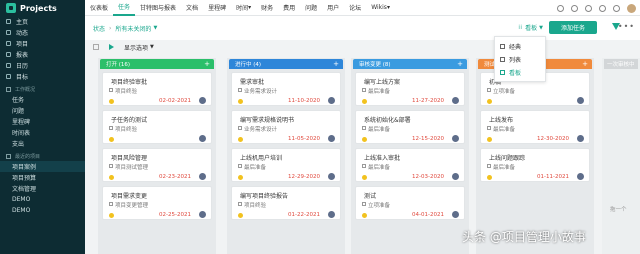 This screenshot has height=254, width=640. Describe the element at coordinates (42, 132) in the screenshot. I see `sidebar-item-timesheets: 时间表` at that location.